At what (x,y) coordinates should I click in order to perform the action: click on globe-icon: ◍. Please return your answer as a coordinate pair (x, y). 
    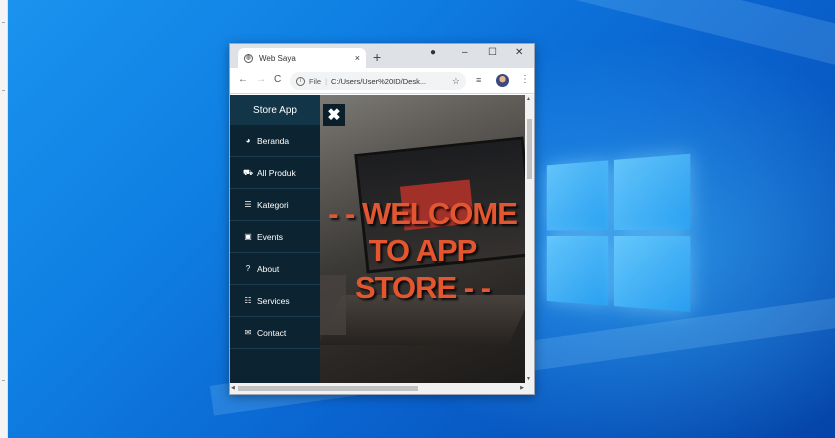
    Looking at the image, I should click on (248, 58).